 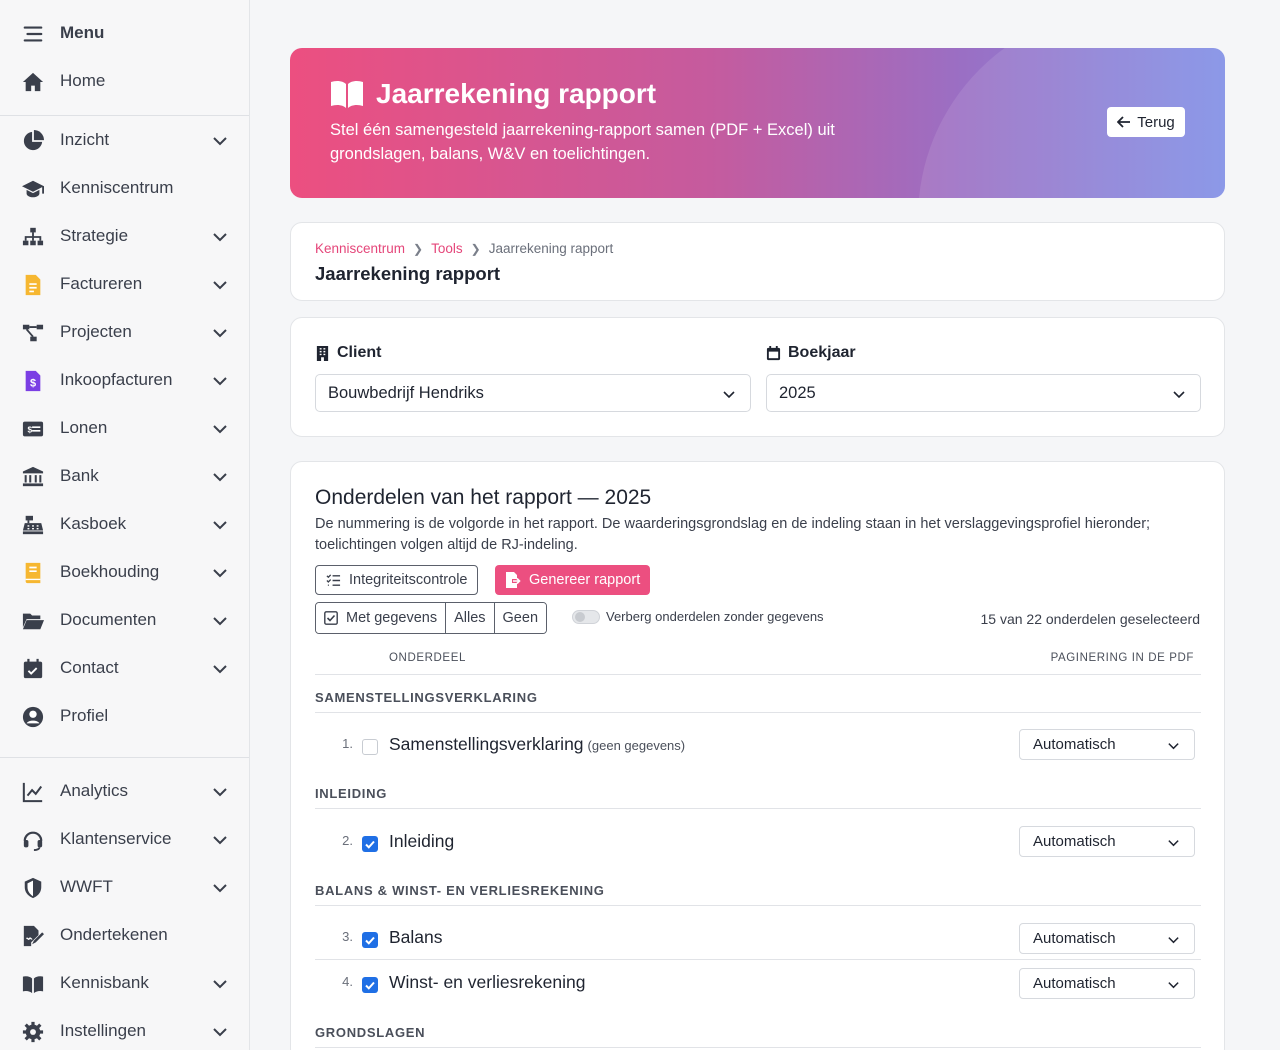 I want to click on sidebar-item-label: Factureren, so click(x=101, y=283).